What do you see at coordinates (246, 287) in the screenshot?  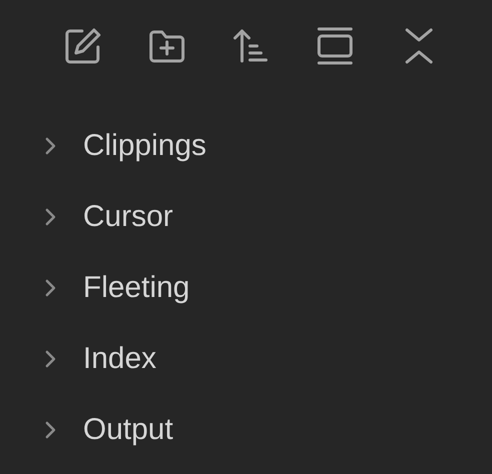 I see `folder-item: Fleeting` at bounding box center [246, 287].